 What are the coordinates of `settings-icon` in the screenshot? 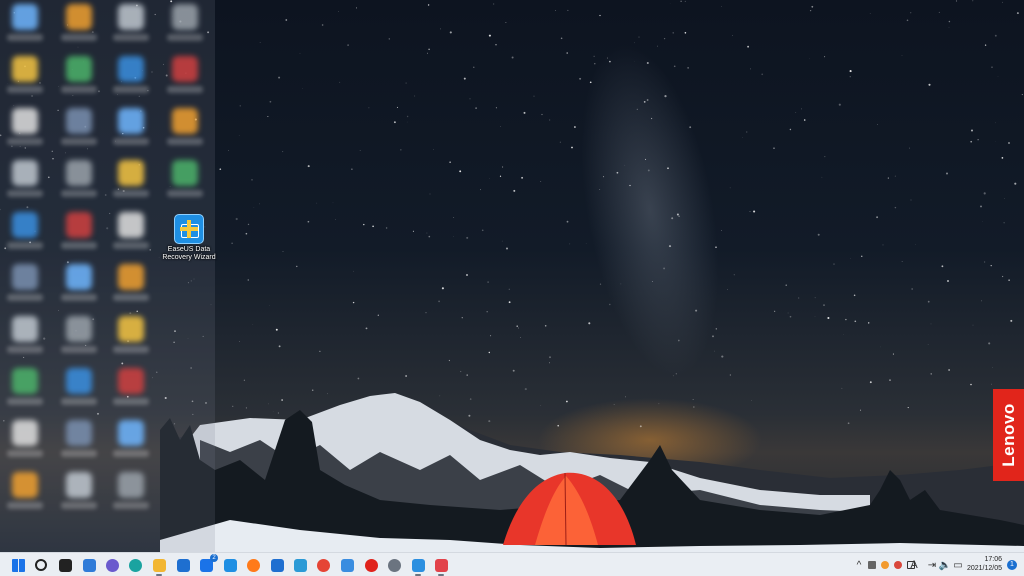 It's located at (394, 565).